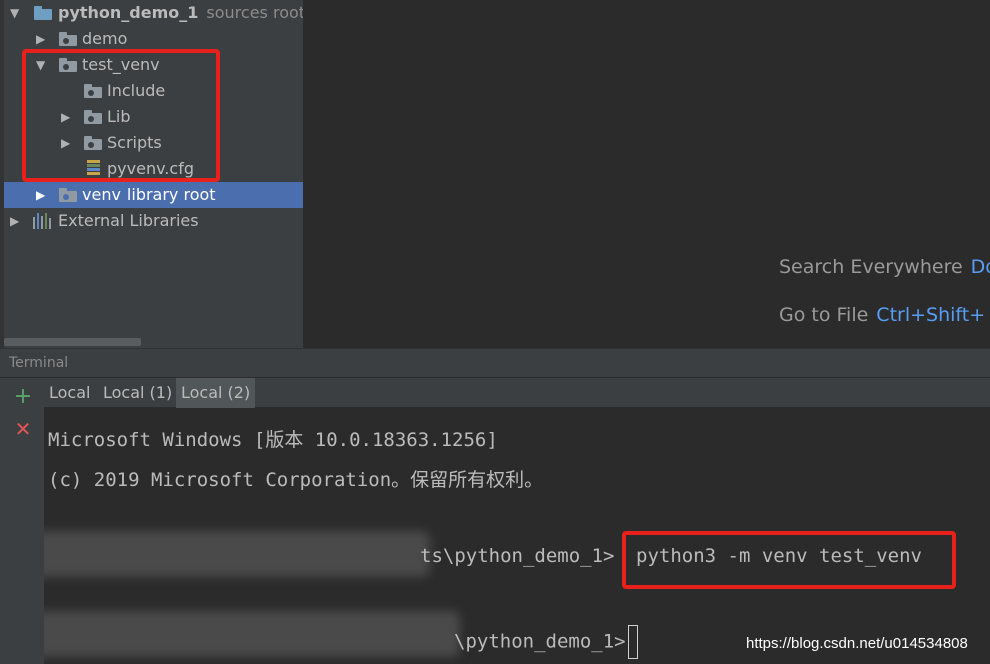 The height and width of the screenshot is (664, 990). I want to click on tree-item-venv: ▶ venv library root, so click(153, 195).